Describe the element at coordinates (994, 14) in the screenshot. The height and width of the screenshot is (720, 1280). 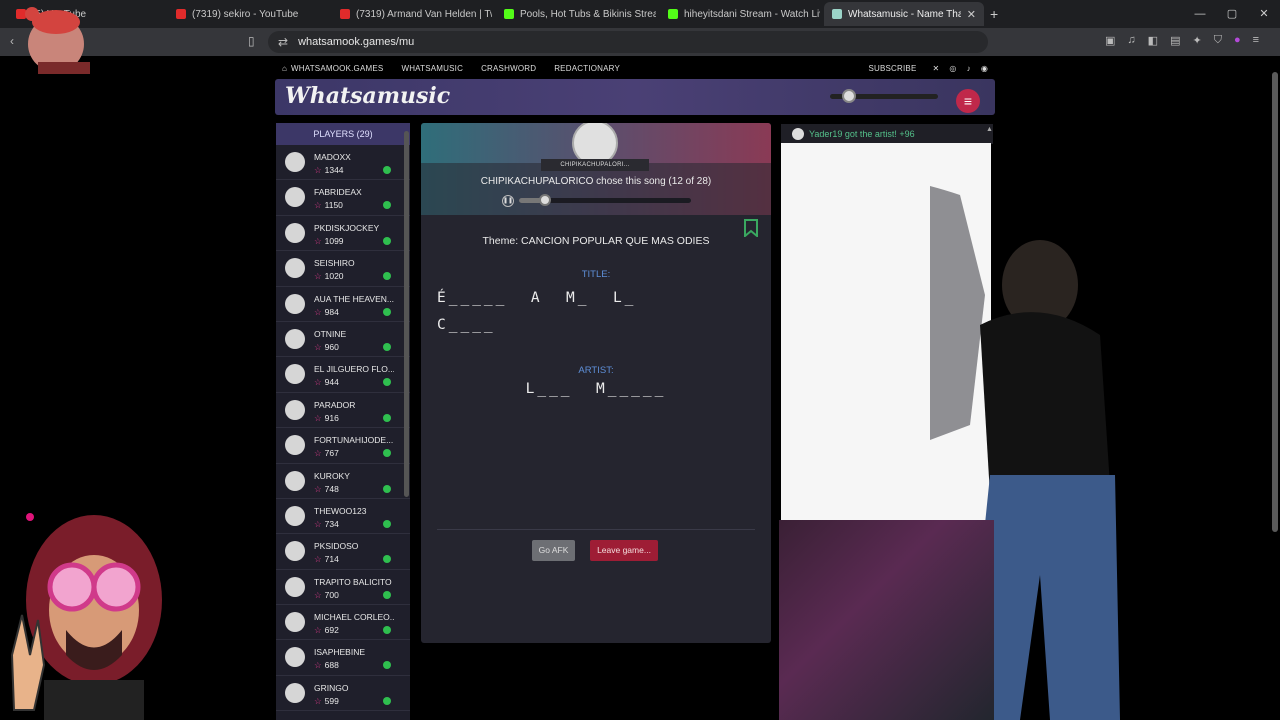
I see `new-tab-button: +` at that location.